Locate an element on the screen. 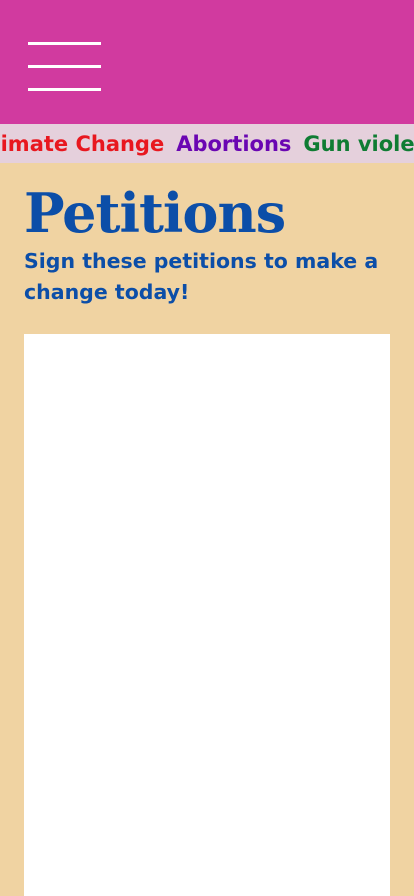  menu-bar-top is located at coordinates (64, 43).